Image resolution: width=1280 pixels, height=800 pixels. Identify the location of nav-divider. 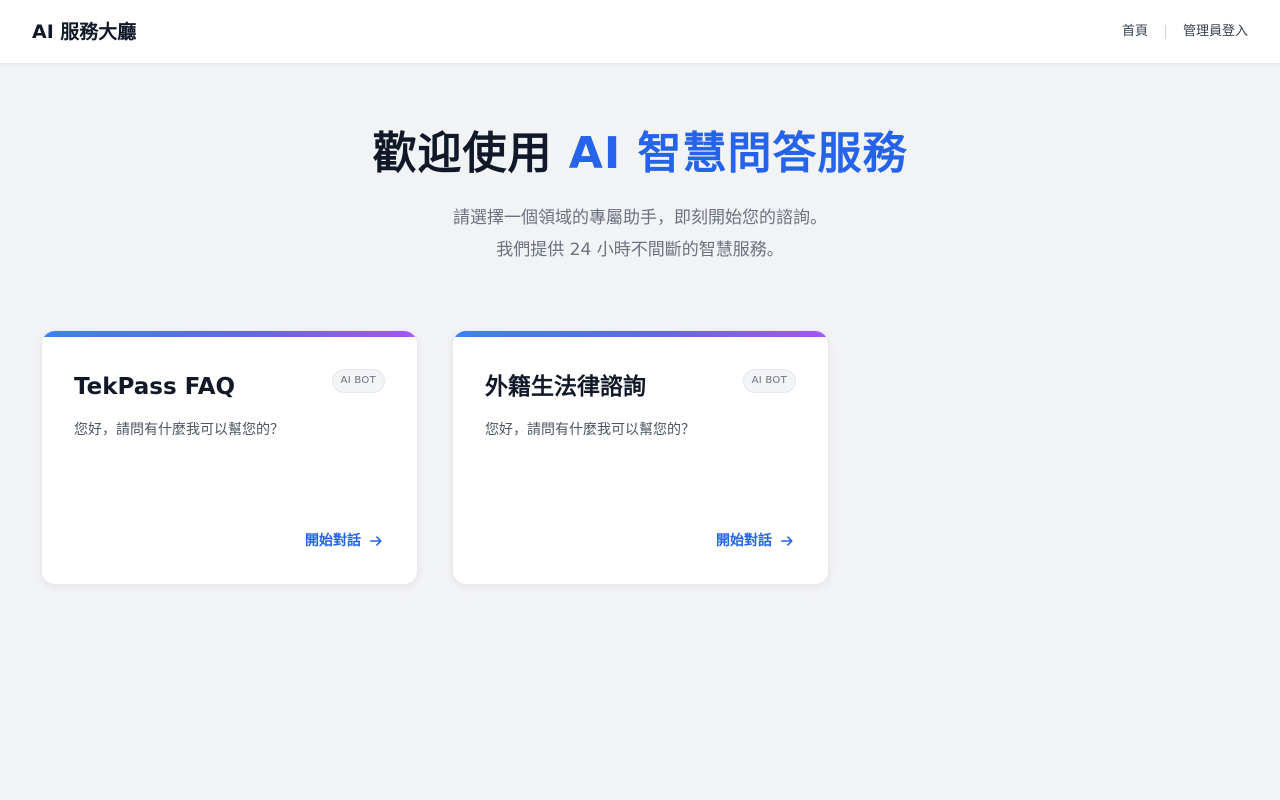
(1165, 32).